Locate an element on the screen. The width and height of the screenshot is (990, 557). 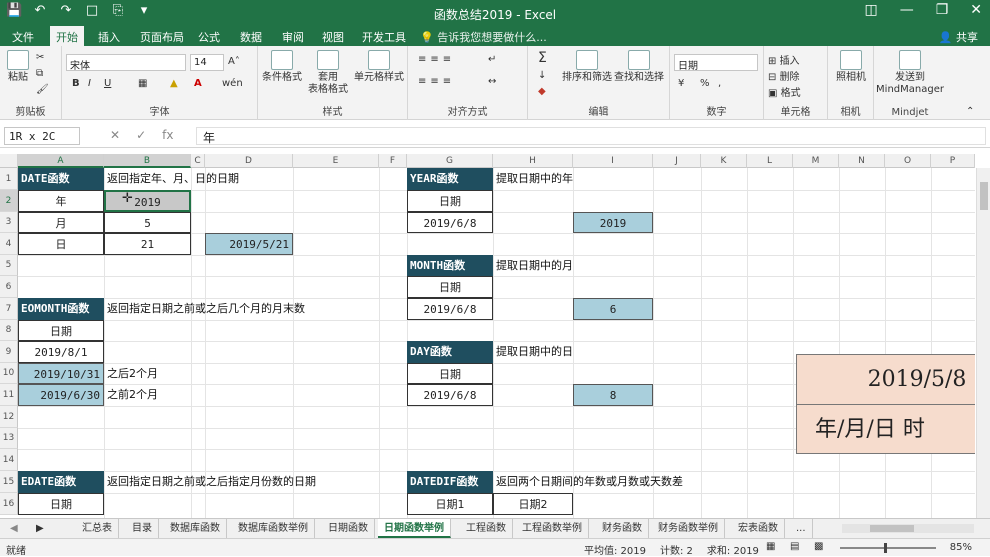
cut-icon: ✂ is located at coordinates (40, 57).